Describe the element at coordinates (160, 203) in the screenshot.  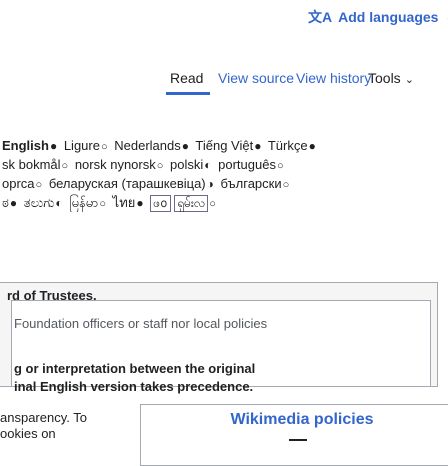
I see `language-link: ဖ⁠ᩅ` at that location.